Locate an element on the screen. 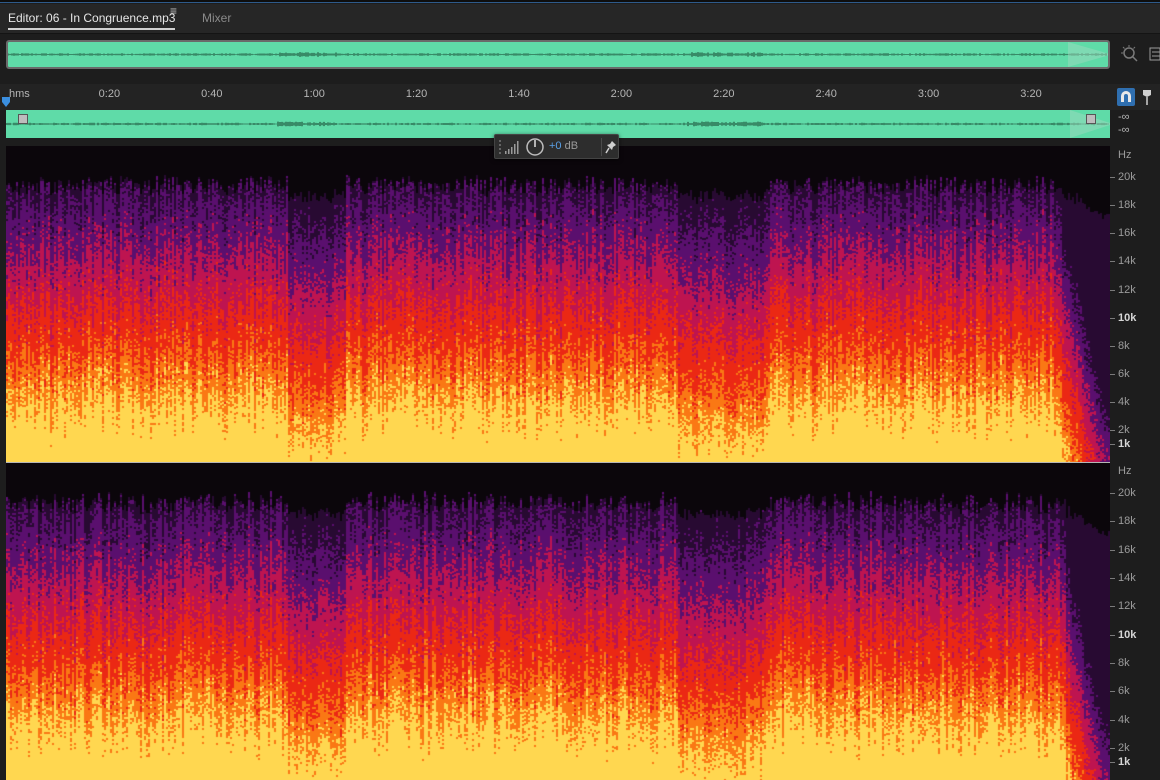  volume-hud: +0 dB is located at coordinates (556, 146).